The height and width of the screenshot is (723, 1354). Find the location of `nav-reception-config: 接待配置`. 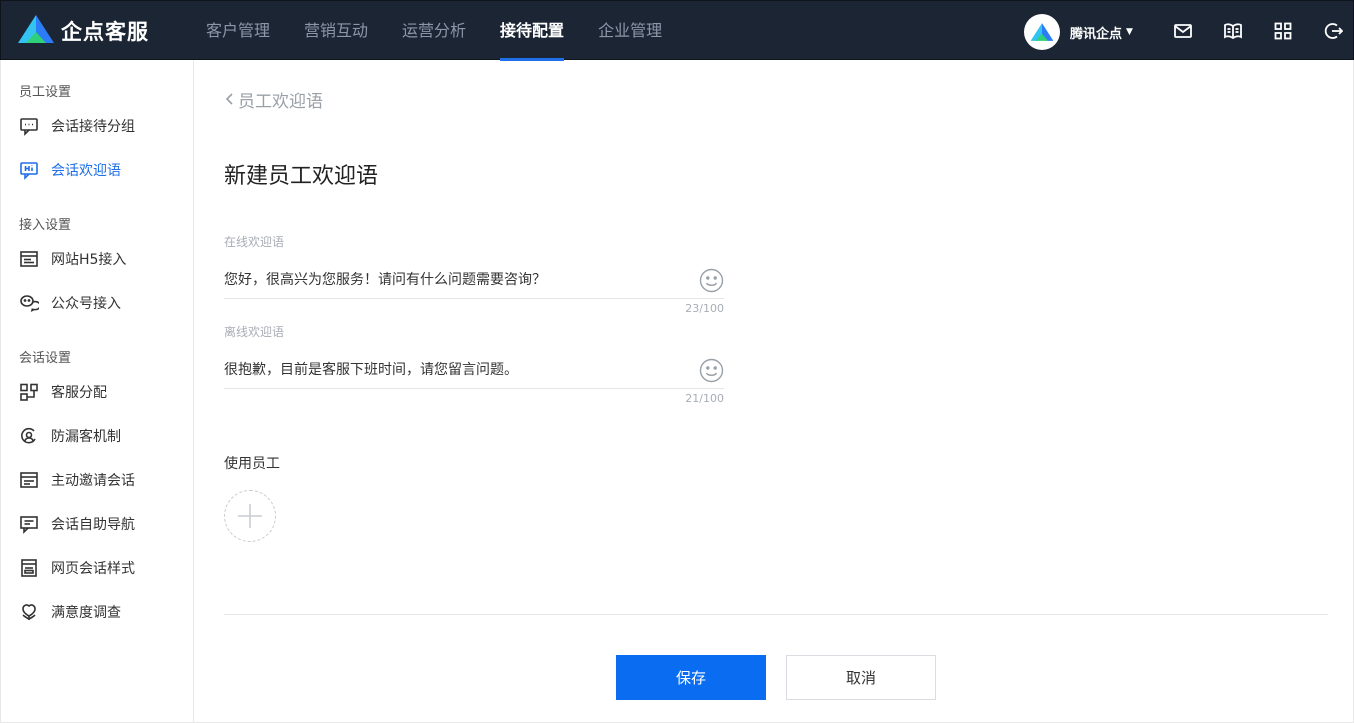

nav-reception-config: 接待配置 is located at coordinates (532, 31).